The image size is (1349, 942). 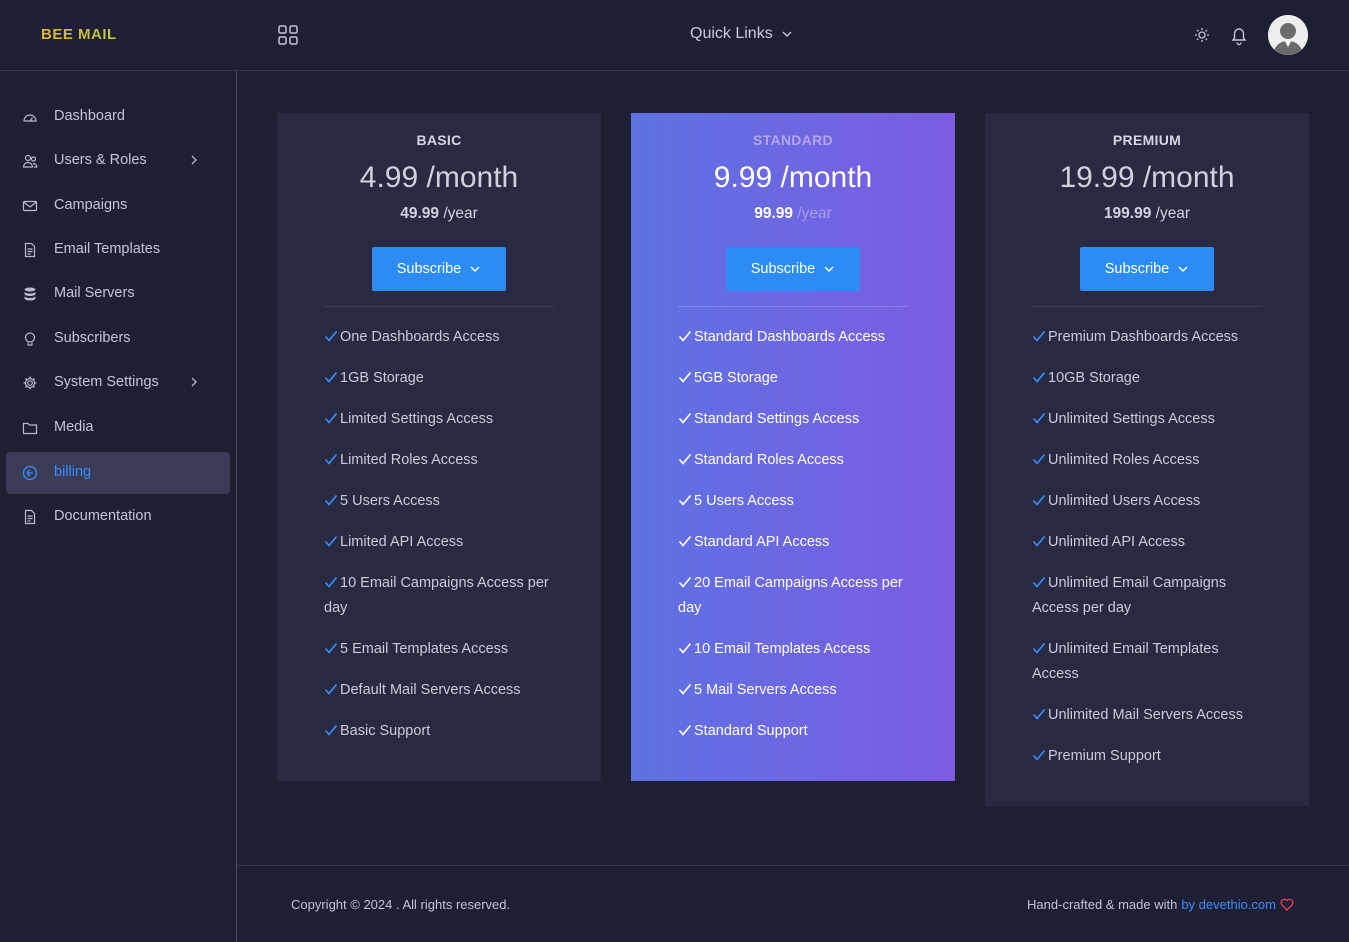 What do you see at coordinates (1202, 35) in the screenshot?
I see `sun-icon` at bounding box center [1202, 35].